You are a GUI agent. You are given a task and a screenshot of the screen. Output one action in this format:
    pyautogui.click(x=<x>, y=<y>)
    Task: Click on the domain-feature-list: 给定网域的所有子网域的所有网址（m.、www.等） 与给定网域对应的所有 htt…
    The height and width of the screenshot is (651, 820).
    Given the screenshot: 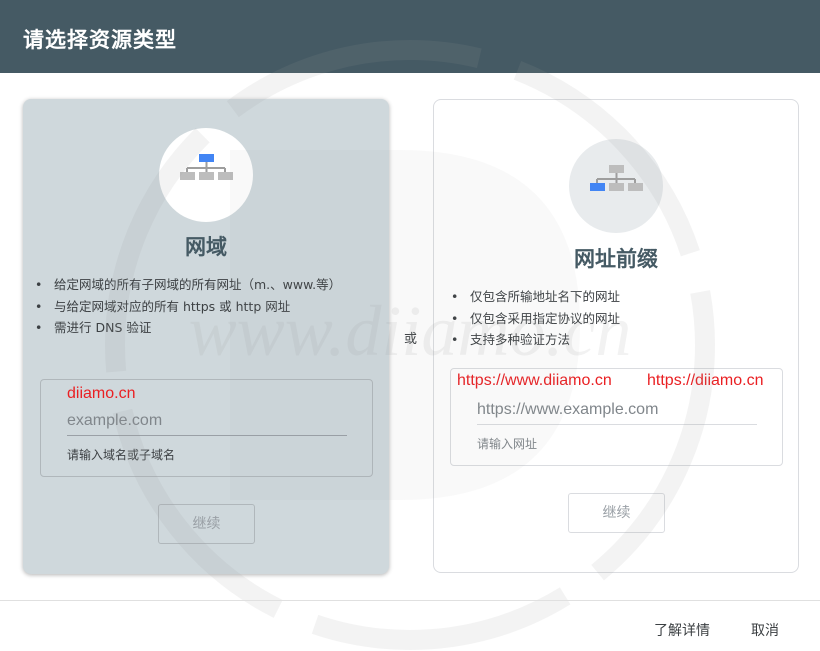 What is the action you would take?
    pyautogui.click(x=201, y=306)
    